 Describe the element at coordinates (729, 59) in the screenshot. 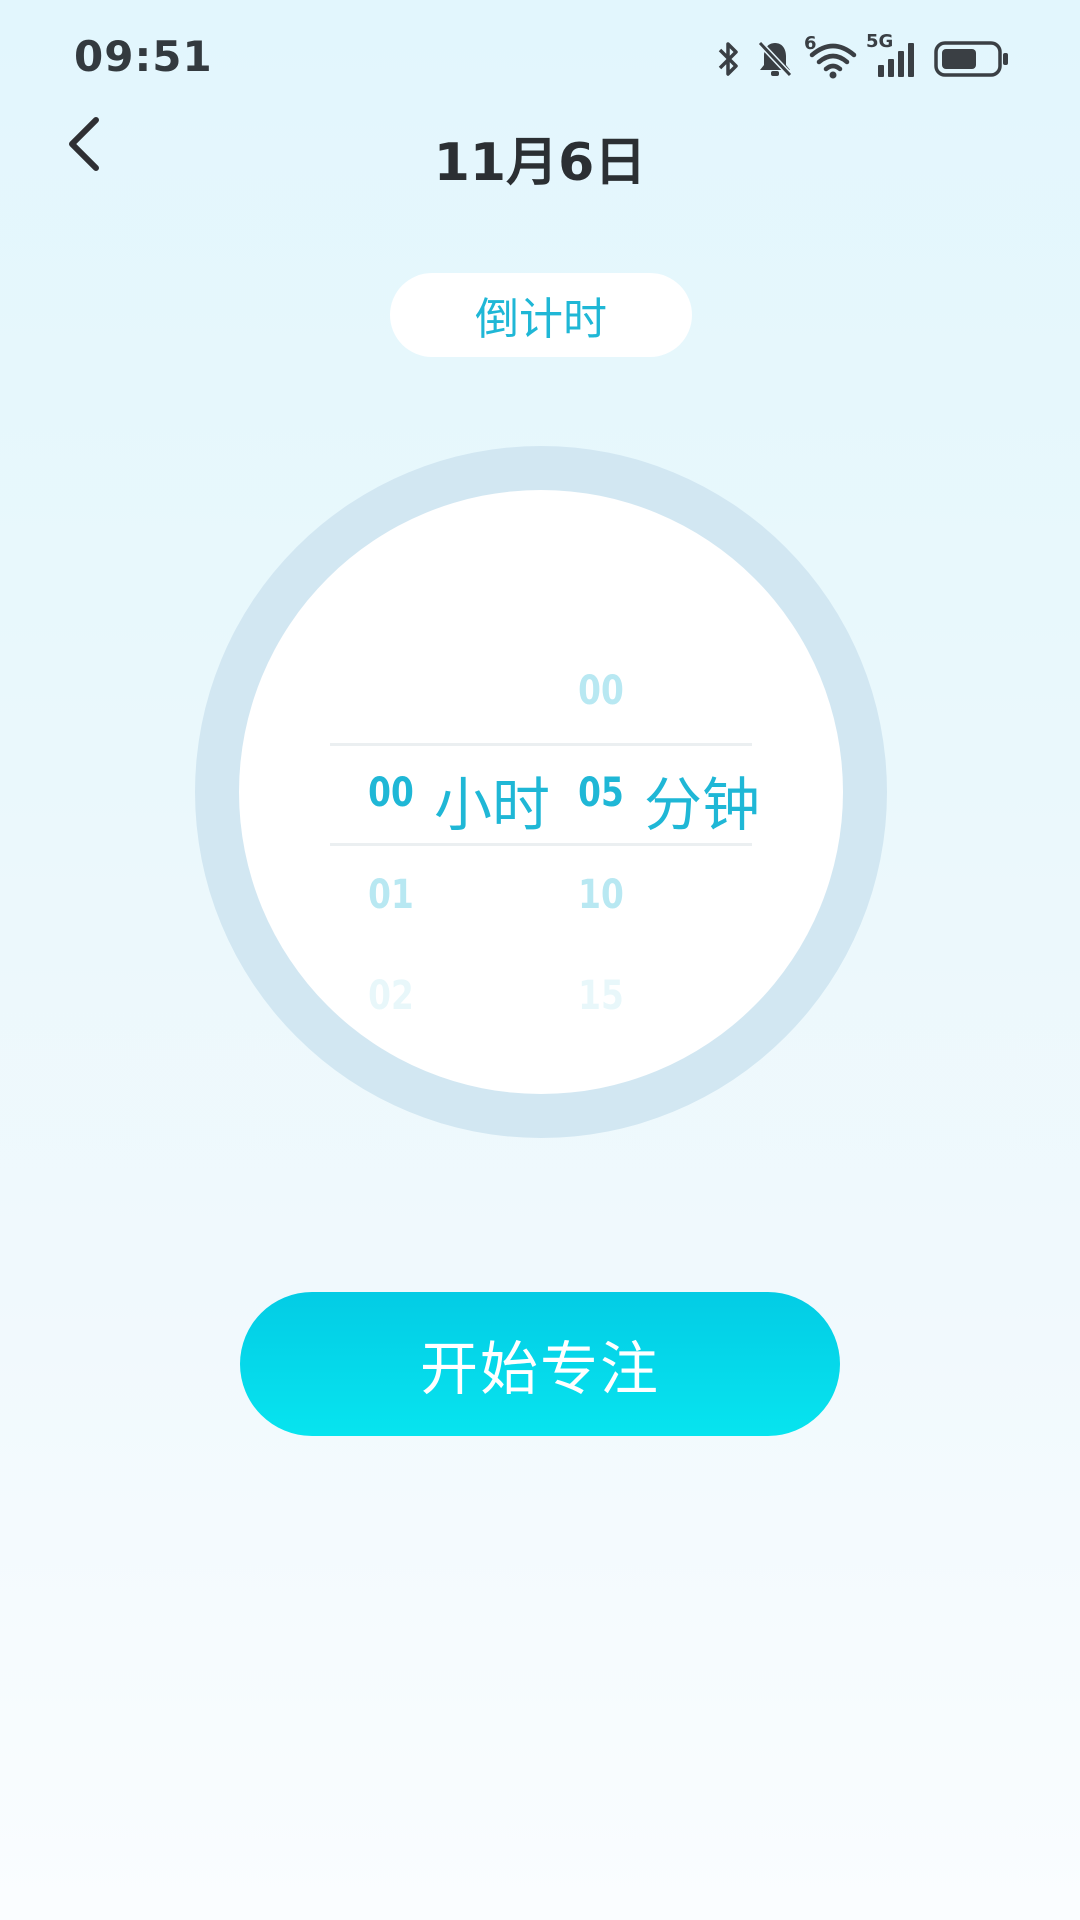

I see `bluetooth-icon` at that location.